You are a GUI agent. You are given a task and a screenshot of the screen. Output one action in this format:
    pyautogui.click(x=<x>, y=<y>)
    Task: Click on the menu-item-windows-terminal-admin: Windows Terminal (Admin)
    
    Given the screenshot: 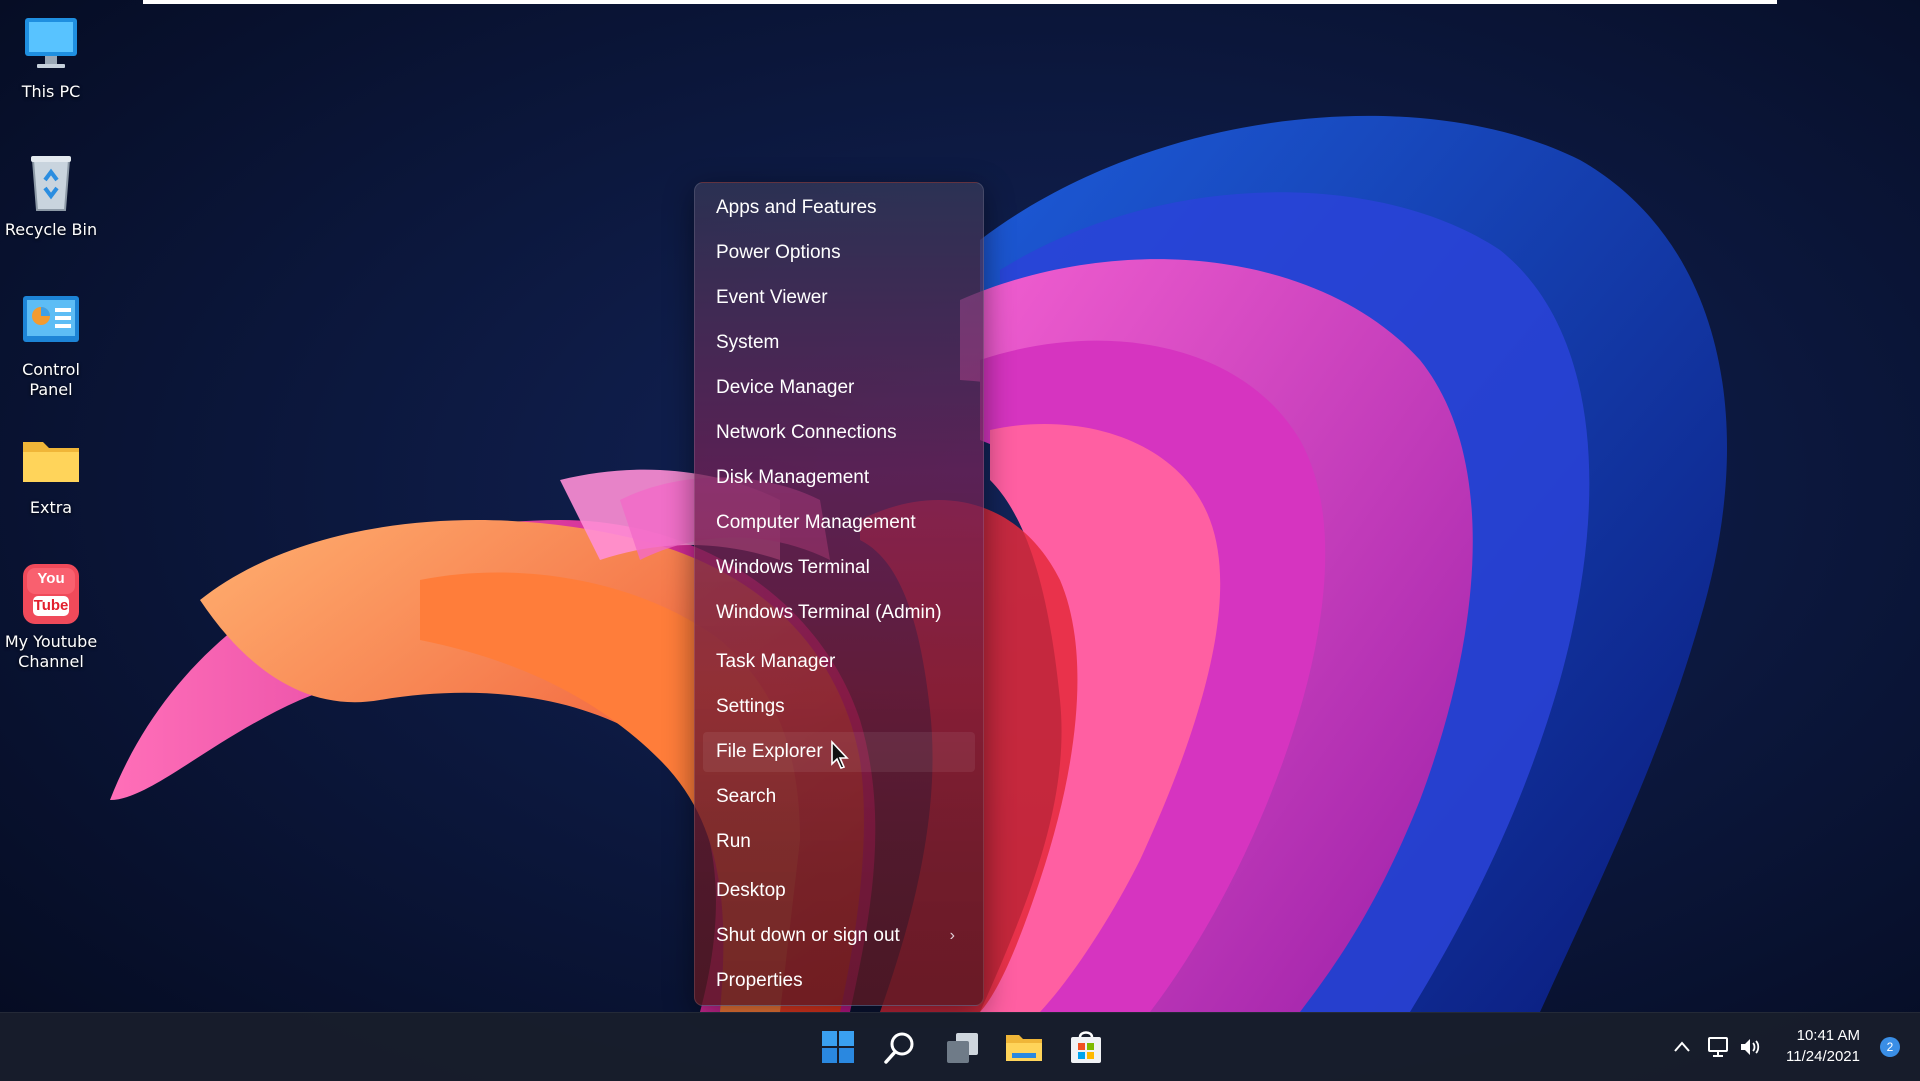 What is the action you would take?
    pyautogui.click(x=839, y=613)
    